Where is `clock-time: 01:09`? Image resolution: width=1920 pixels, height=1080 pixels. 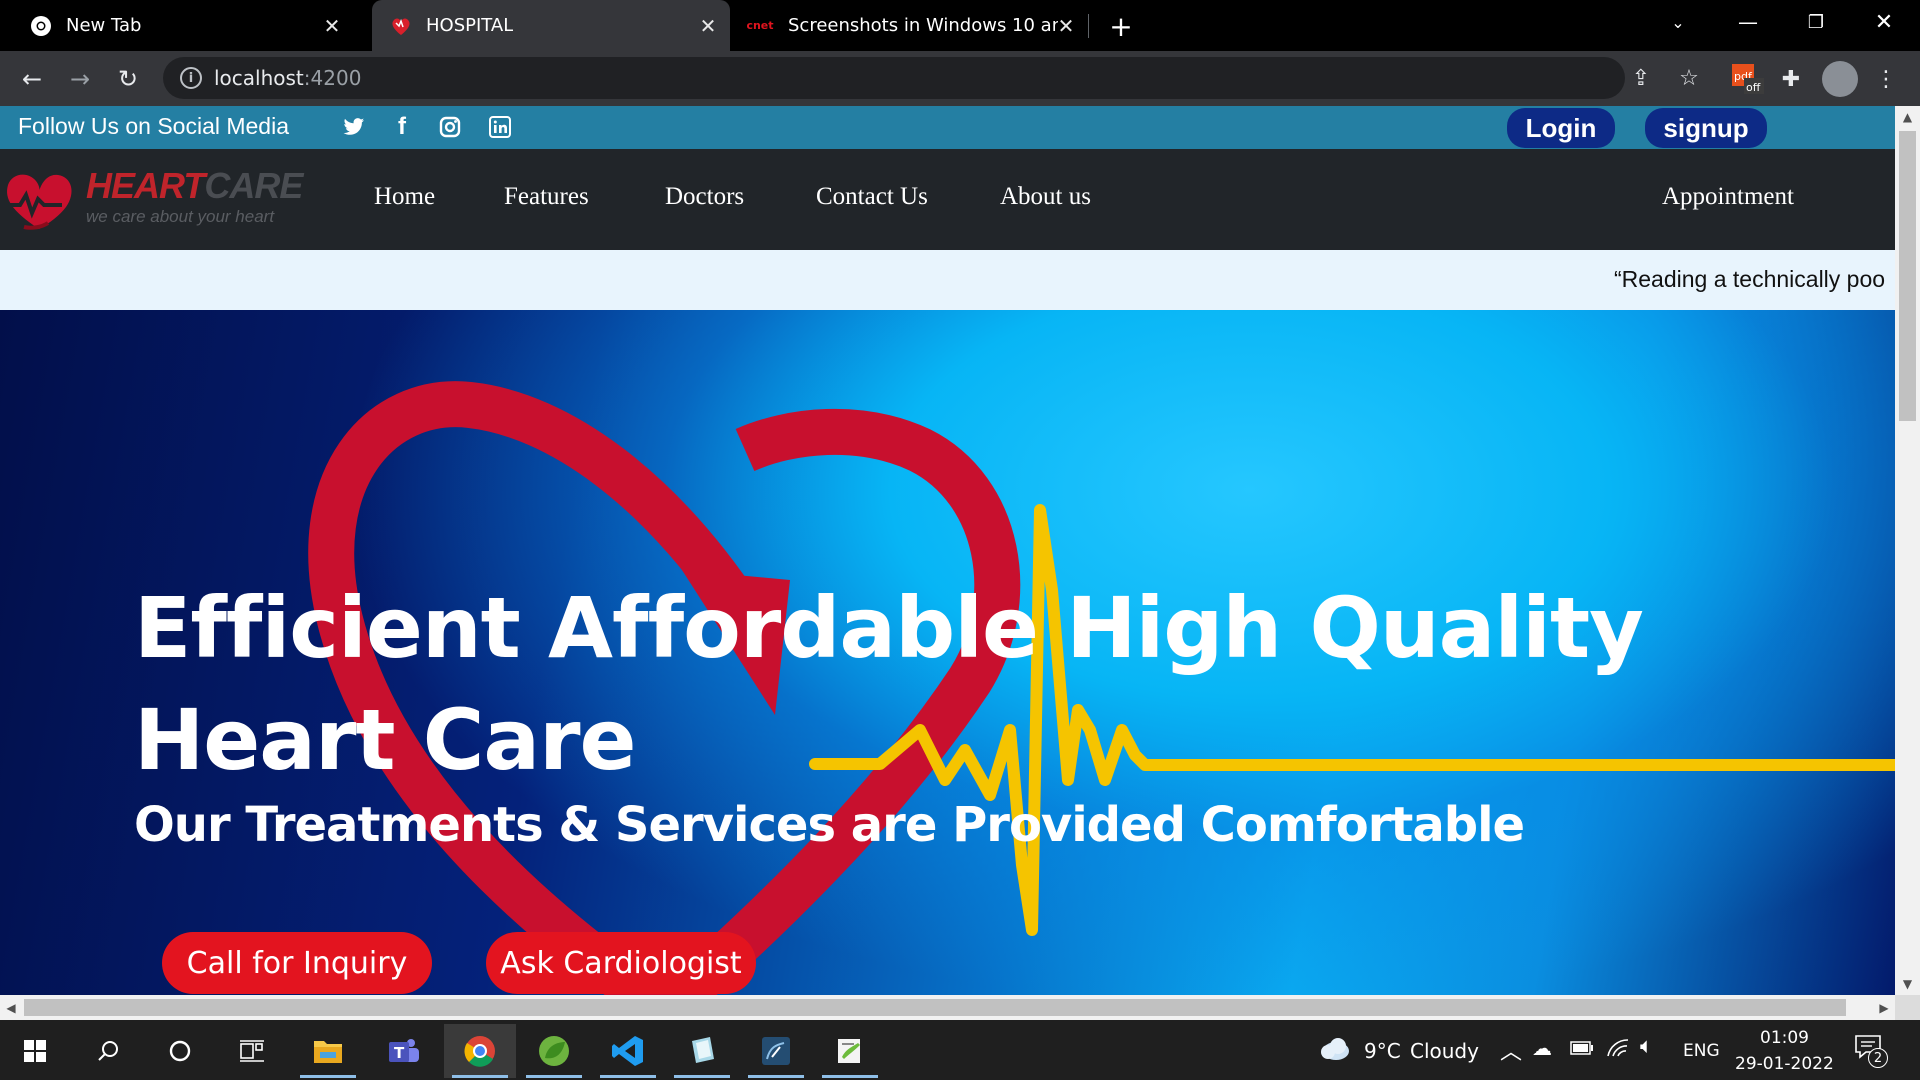
clock-time: 01:09 is located at coordinates (1784, 1038).